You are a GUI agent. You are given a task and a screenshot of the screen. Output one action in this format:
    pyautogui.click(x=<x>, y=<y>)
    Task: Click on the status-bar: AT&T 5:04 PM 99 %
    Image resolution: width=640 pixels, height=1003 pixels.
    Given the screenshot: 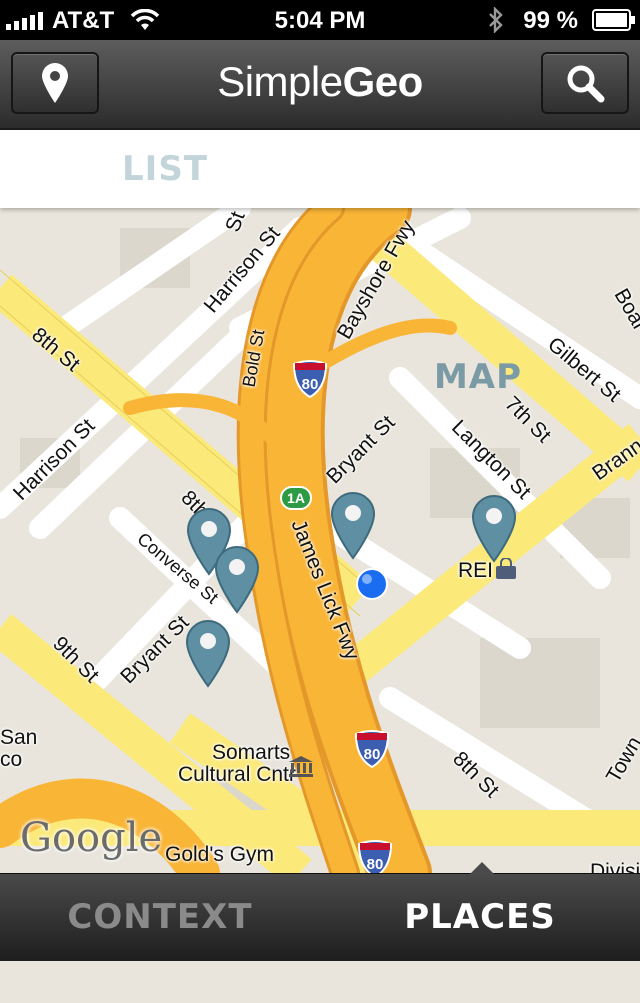 What is the action you would take?
    pyautogui.click(x=320, y=20)
    